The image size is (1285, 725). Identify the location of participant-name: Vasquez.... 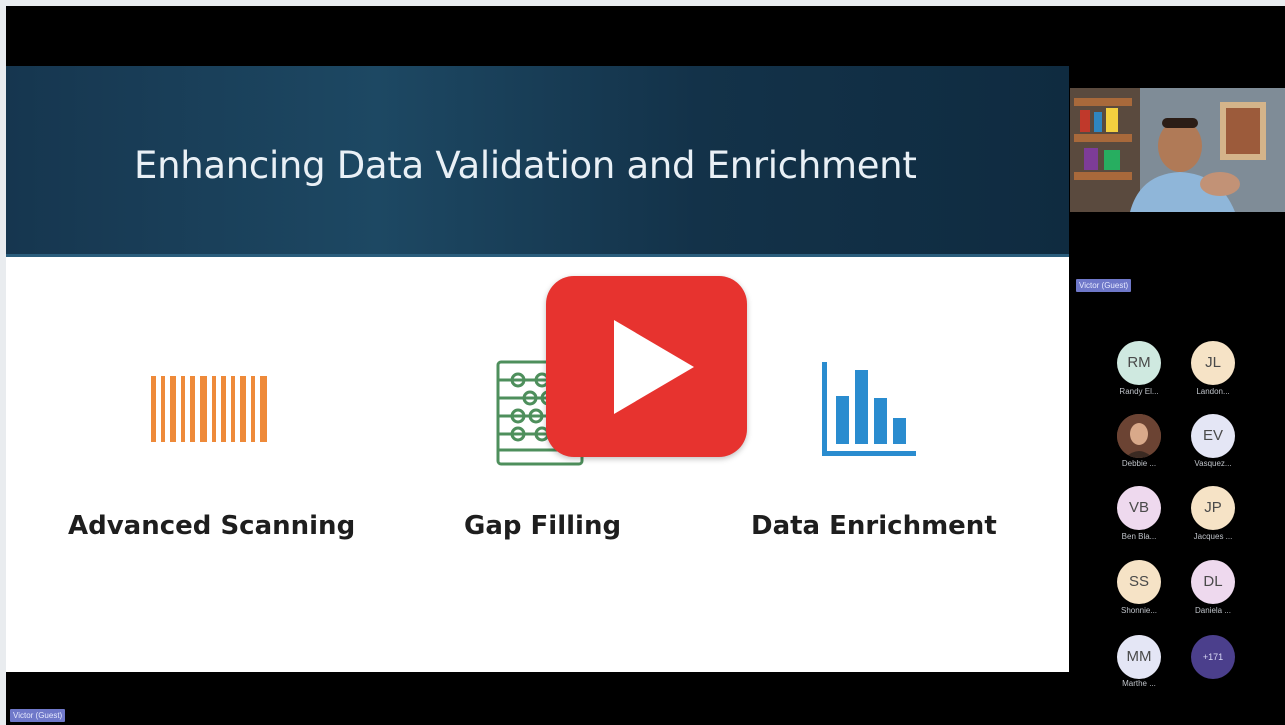
(1213, 463).